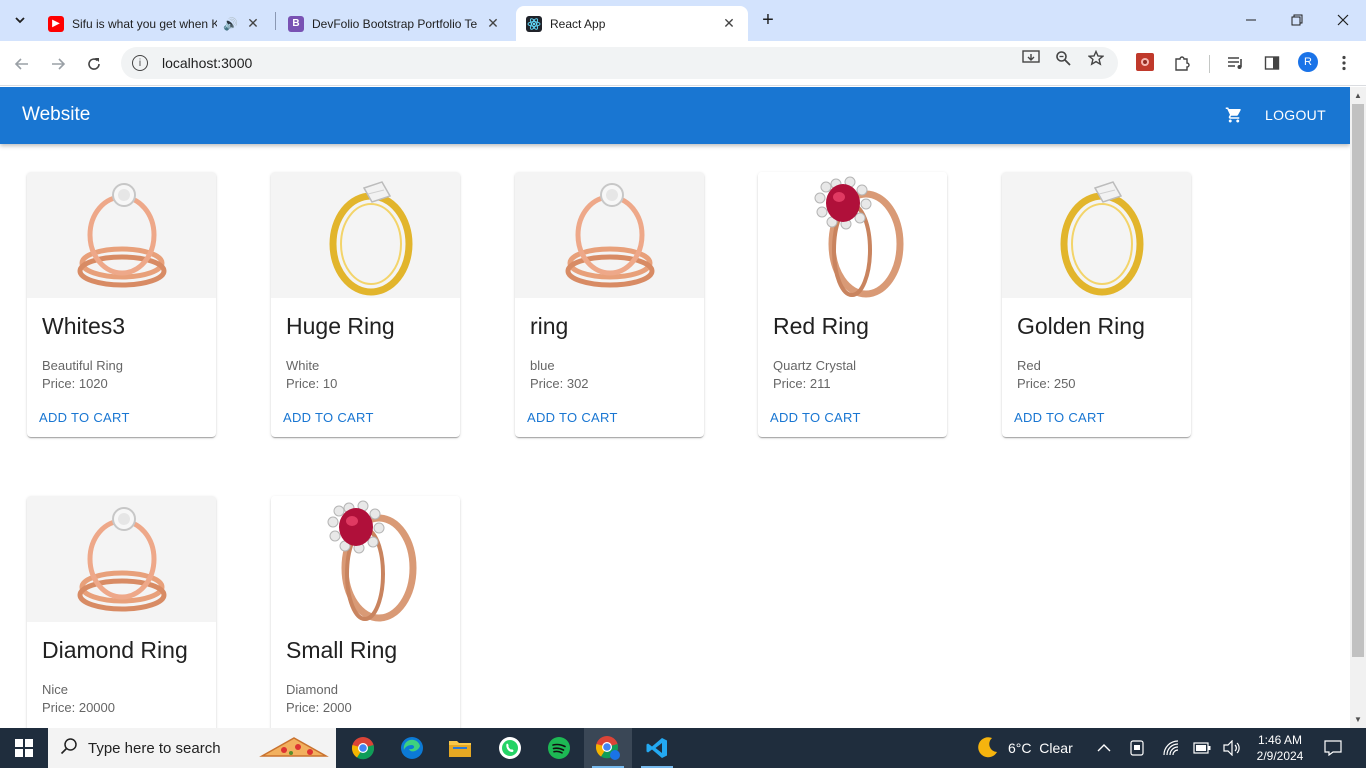  I want to click on reload-icon, so click(94, 64).